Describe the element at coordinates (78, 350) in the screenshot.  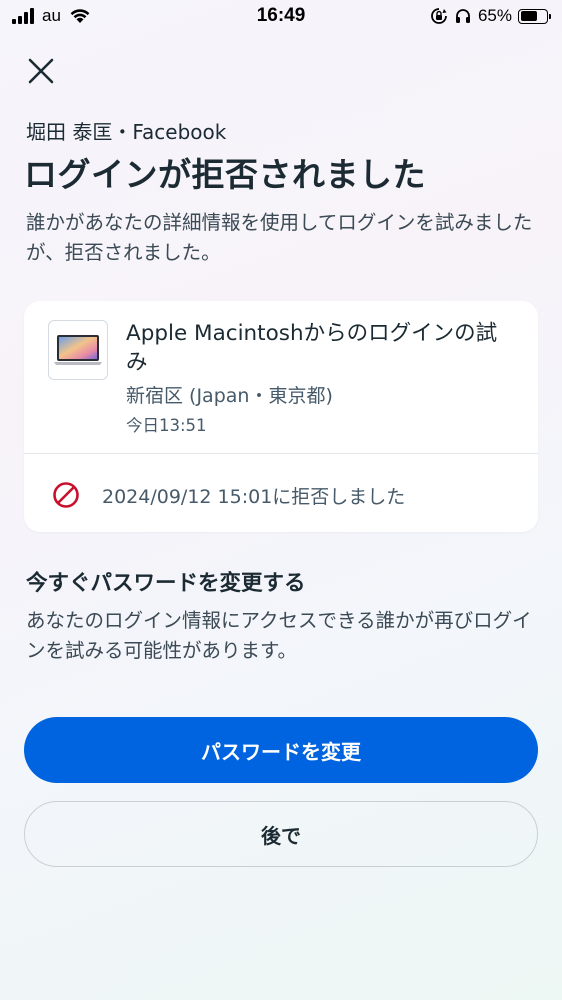
I see `laptop-icon` at that location.